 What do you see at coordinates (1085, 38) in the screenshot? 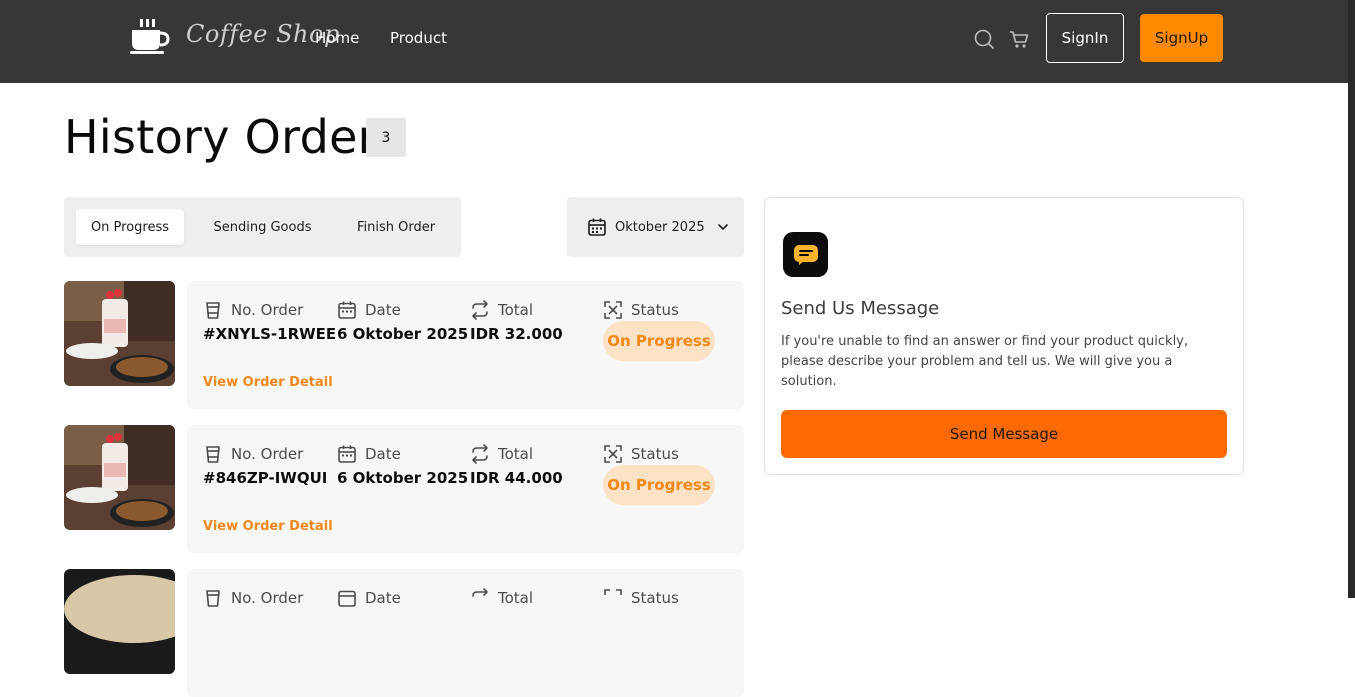
I see `signin-button: SignIn` at bounding box center [1085, 38].